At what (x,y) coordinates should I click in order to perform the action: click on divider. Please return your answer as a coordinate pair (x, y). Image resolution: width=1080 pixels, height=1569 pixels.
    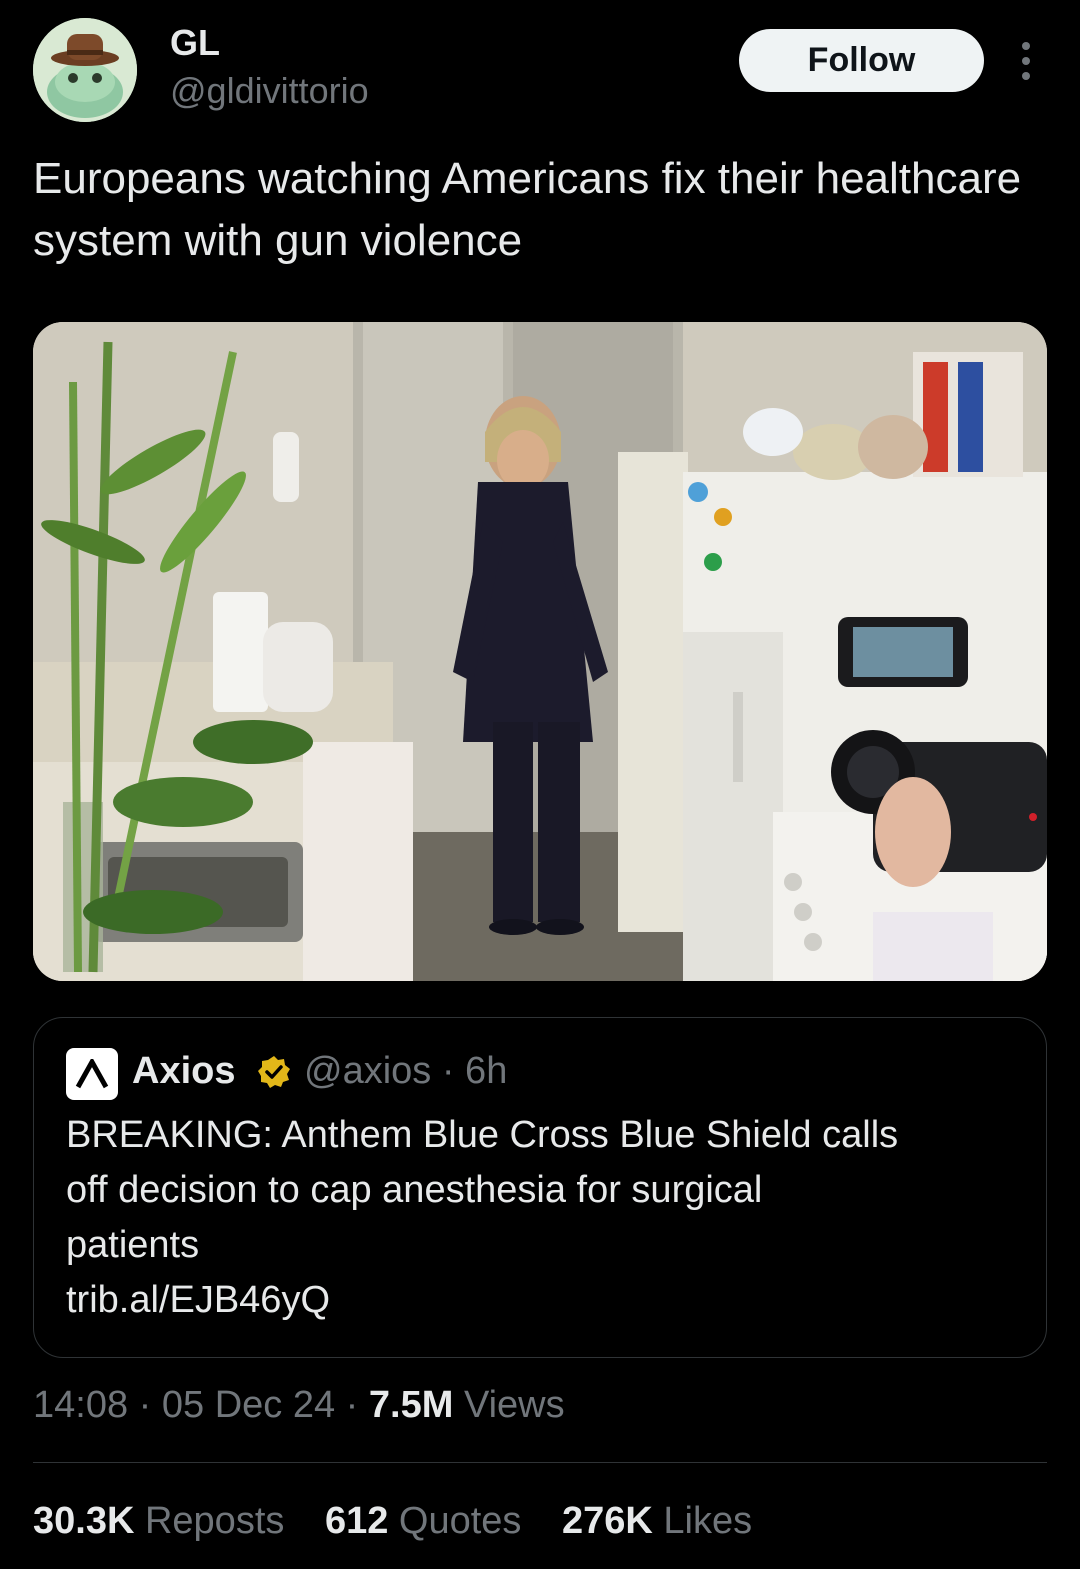
    Looking at the image, I should click on (540, 1462).